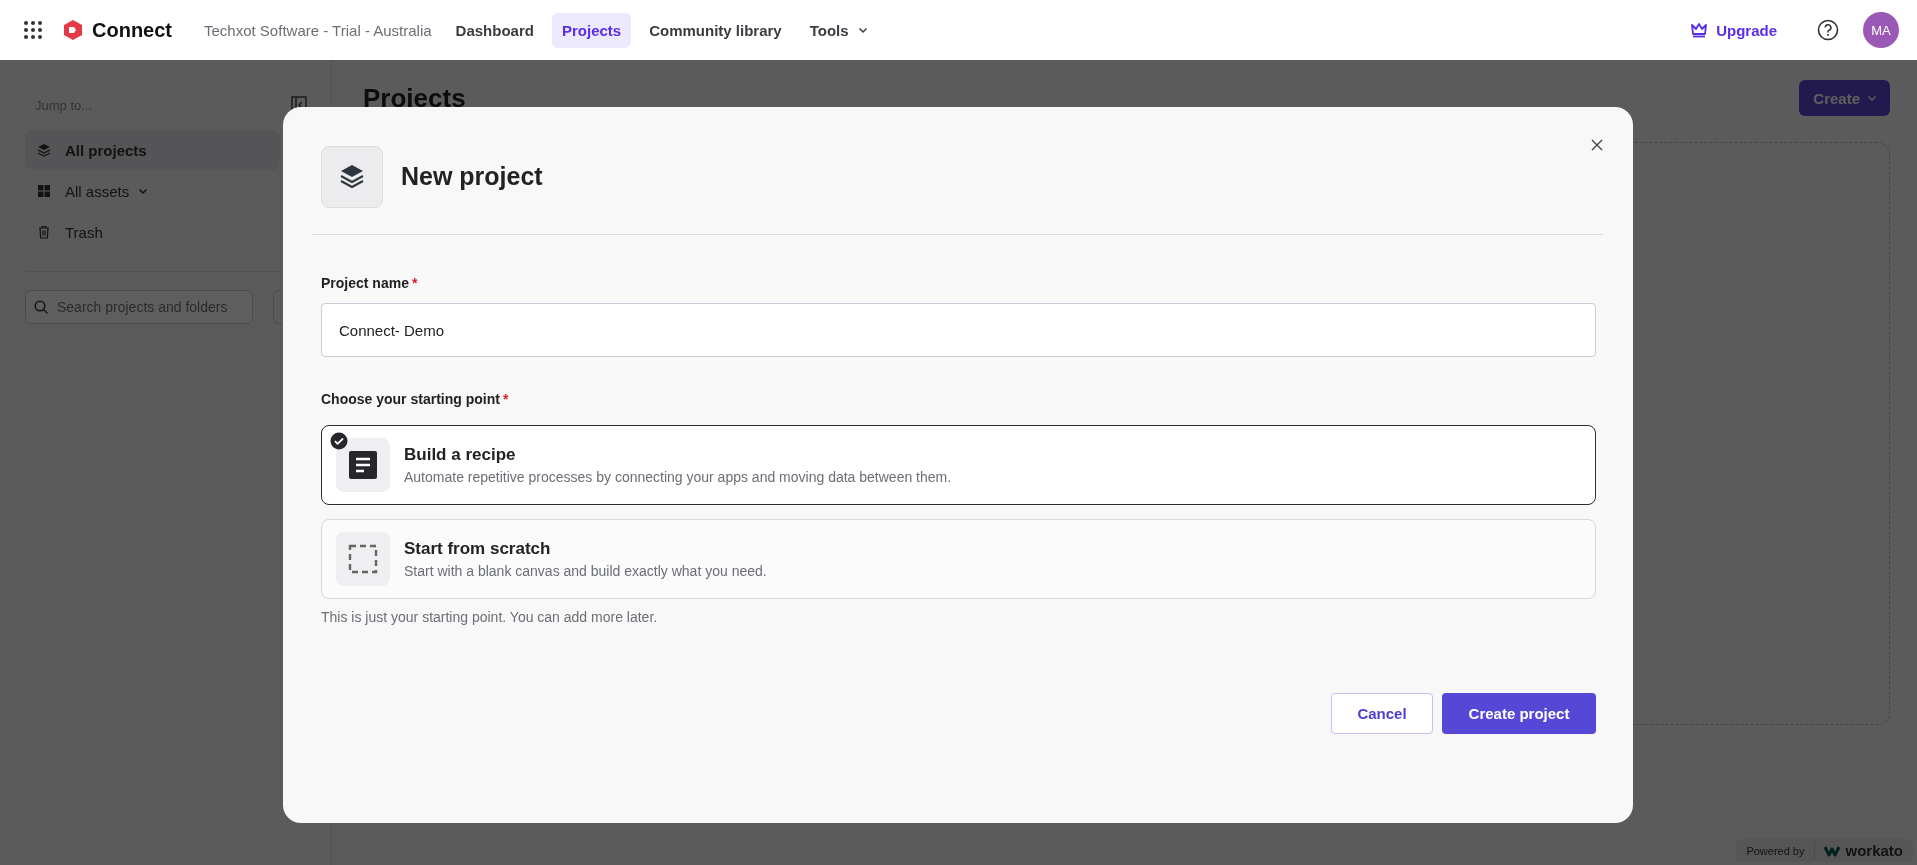 Image resolution: width=1917 pixels, height=865 pixels. Describe the element at coordinates (490, 617) in the screenshot. I see `hint-text: This is just your starting point. You can add more later.` at that location.